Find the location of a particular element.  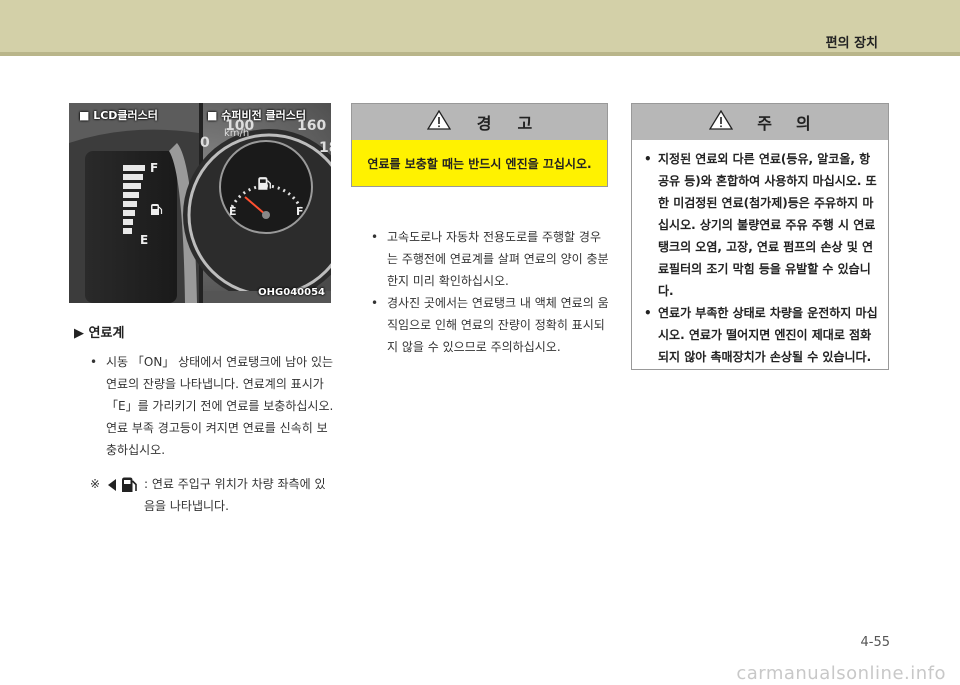

lcd-fuel-pump-icon is located at coordinates (156, 210).